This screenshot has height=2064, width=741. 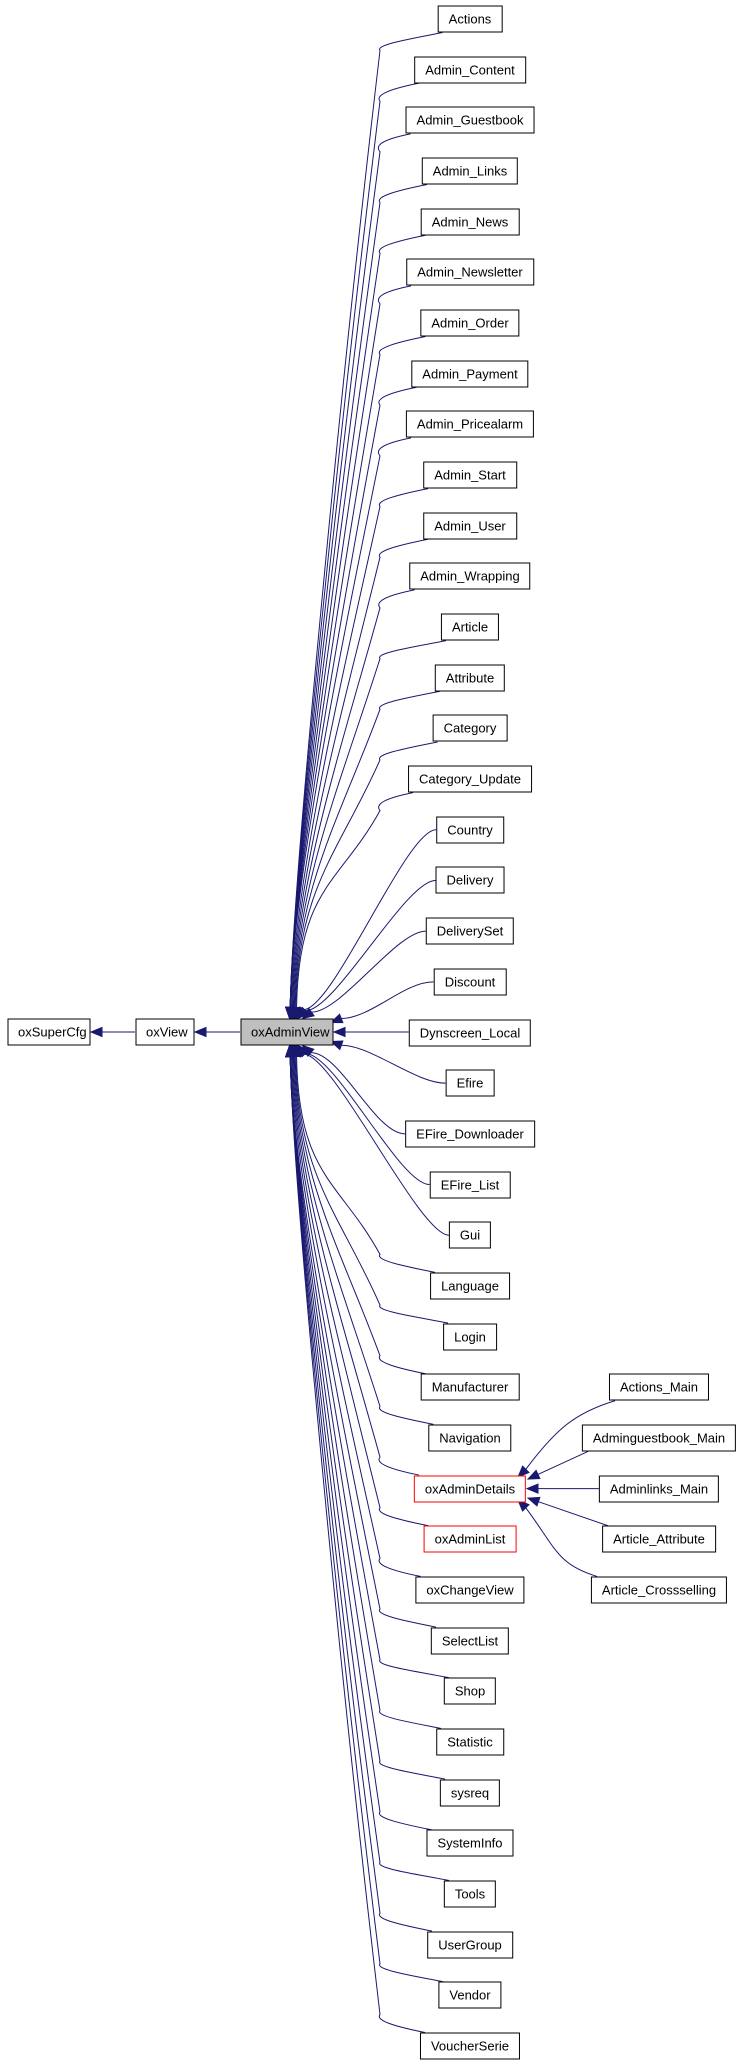 I want to click on edge-tools, so click(x=369, y=1468).